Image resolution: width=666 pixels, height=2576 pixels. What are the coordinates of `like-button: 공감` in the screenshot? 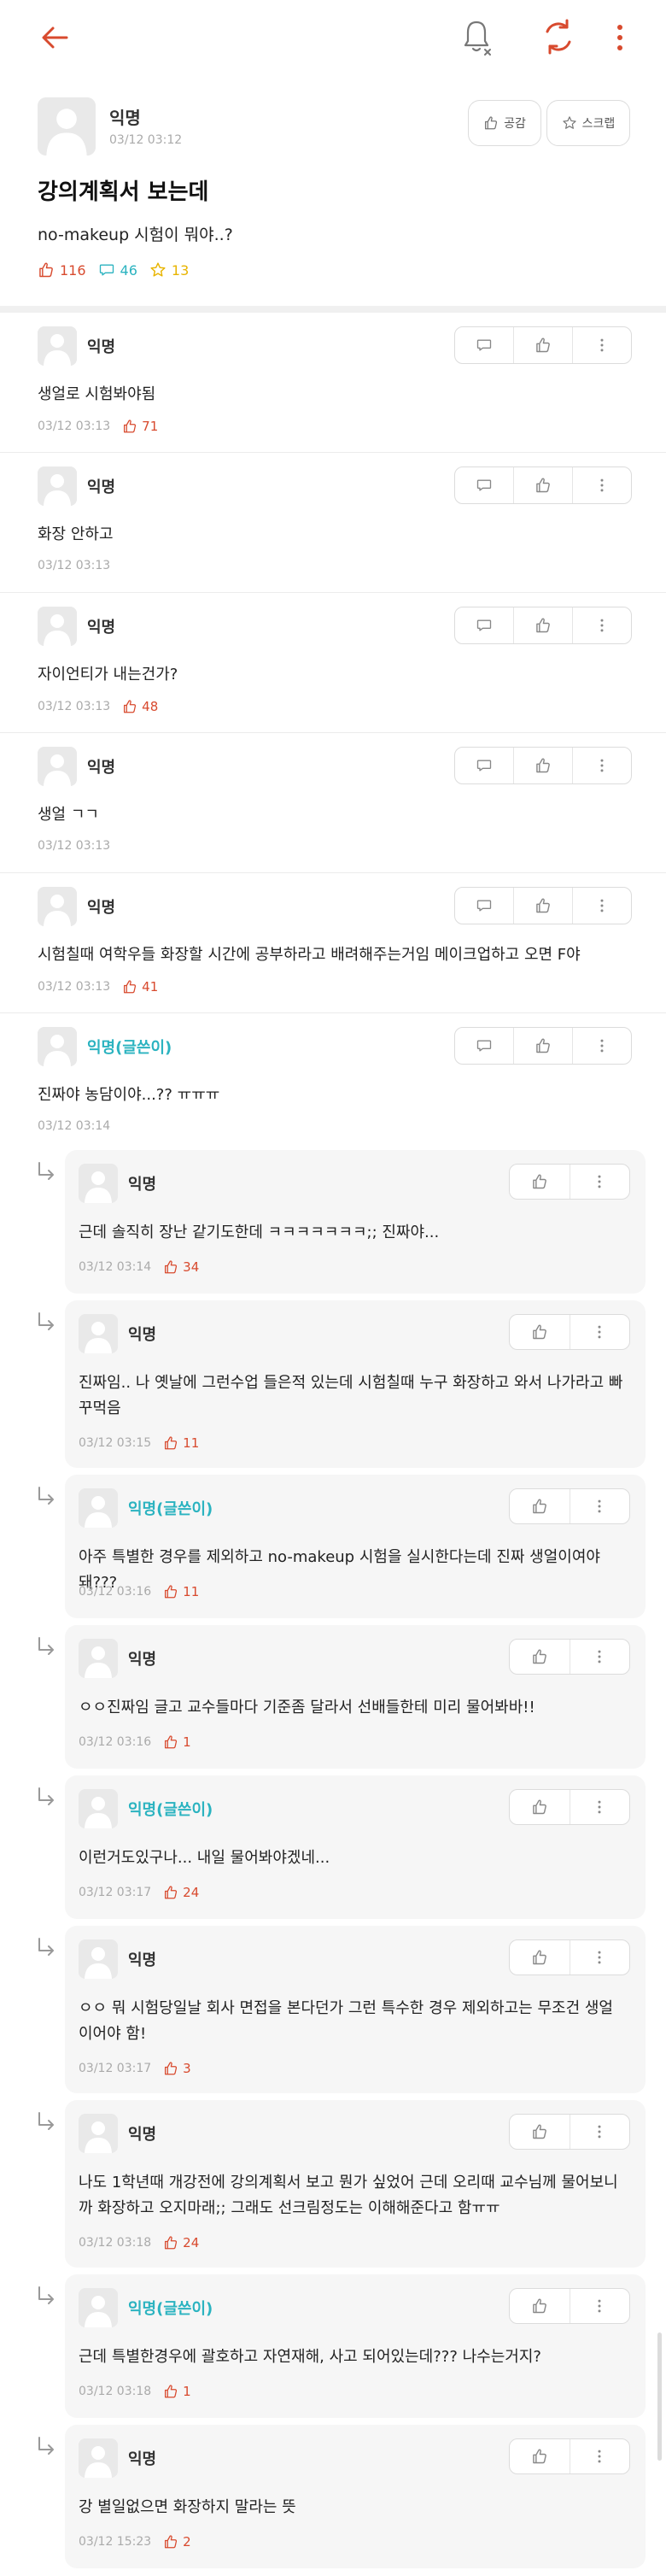 It's located at (504, 123).